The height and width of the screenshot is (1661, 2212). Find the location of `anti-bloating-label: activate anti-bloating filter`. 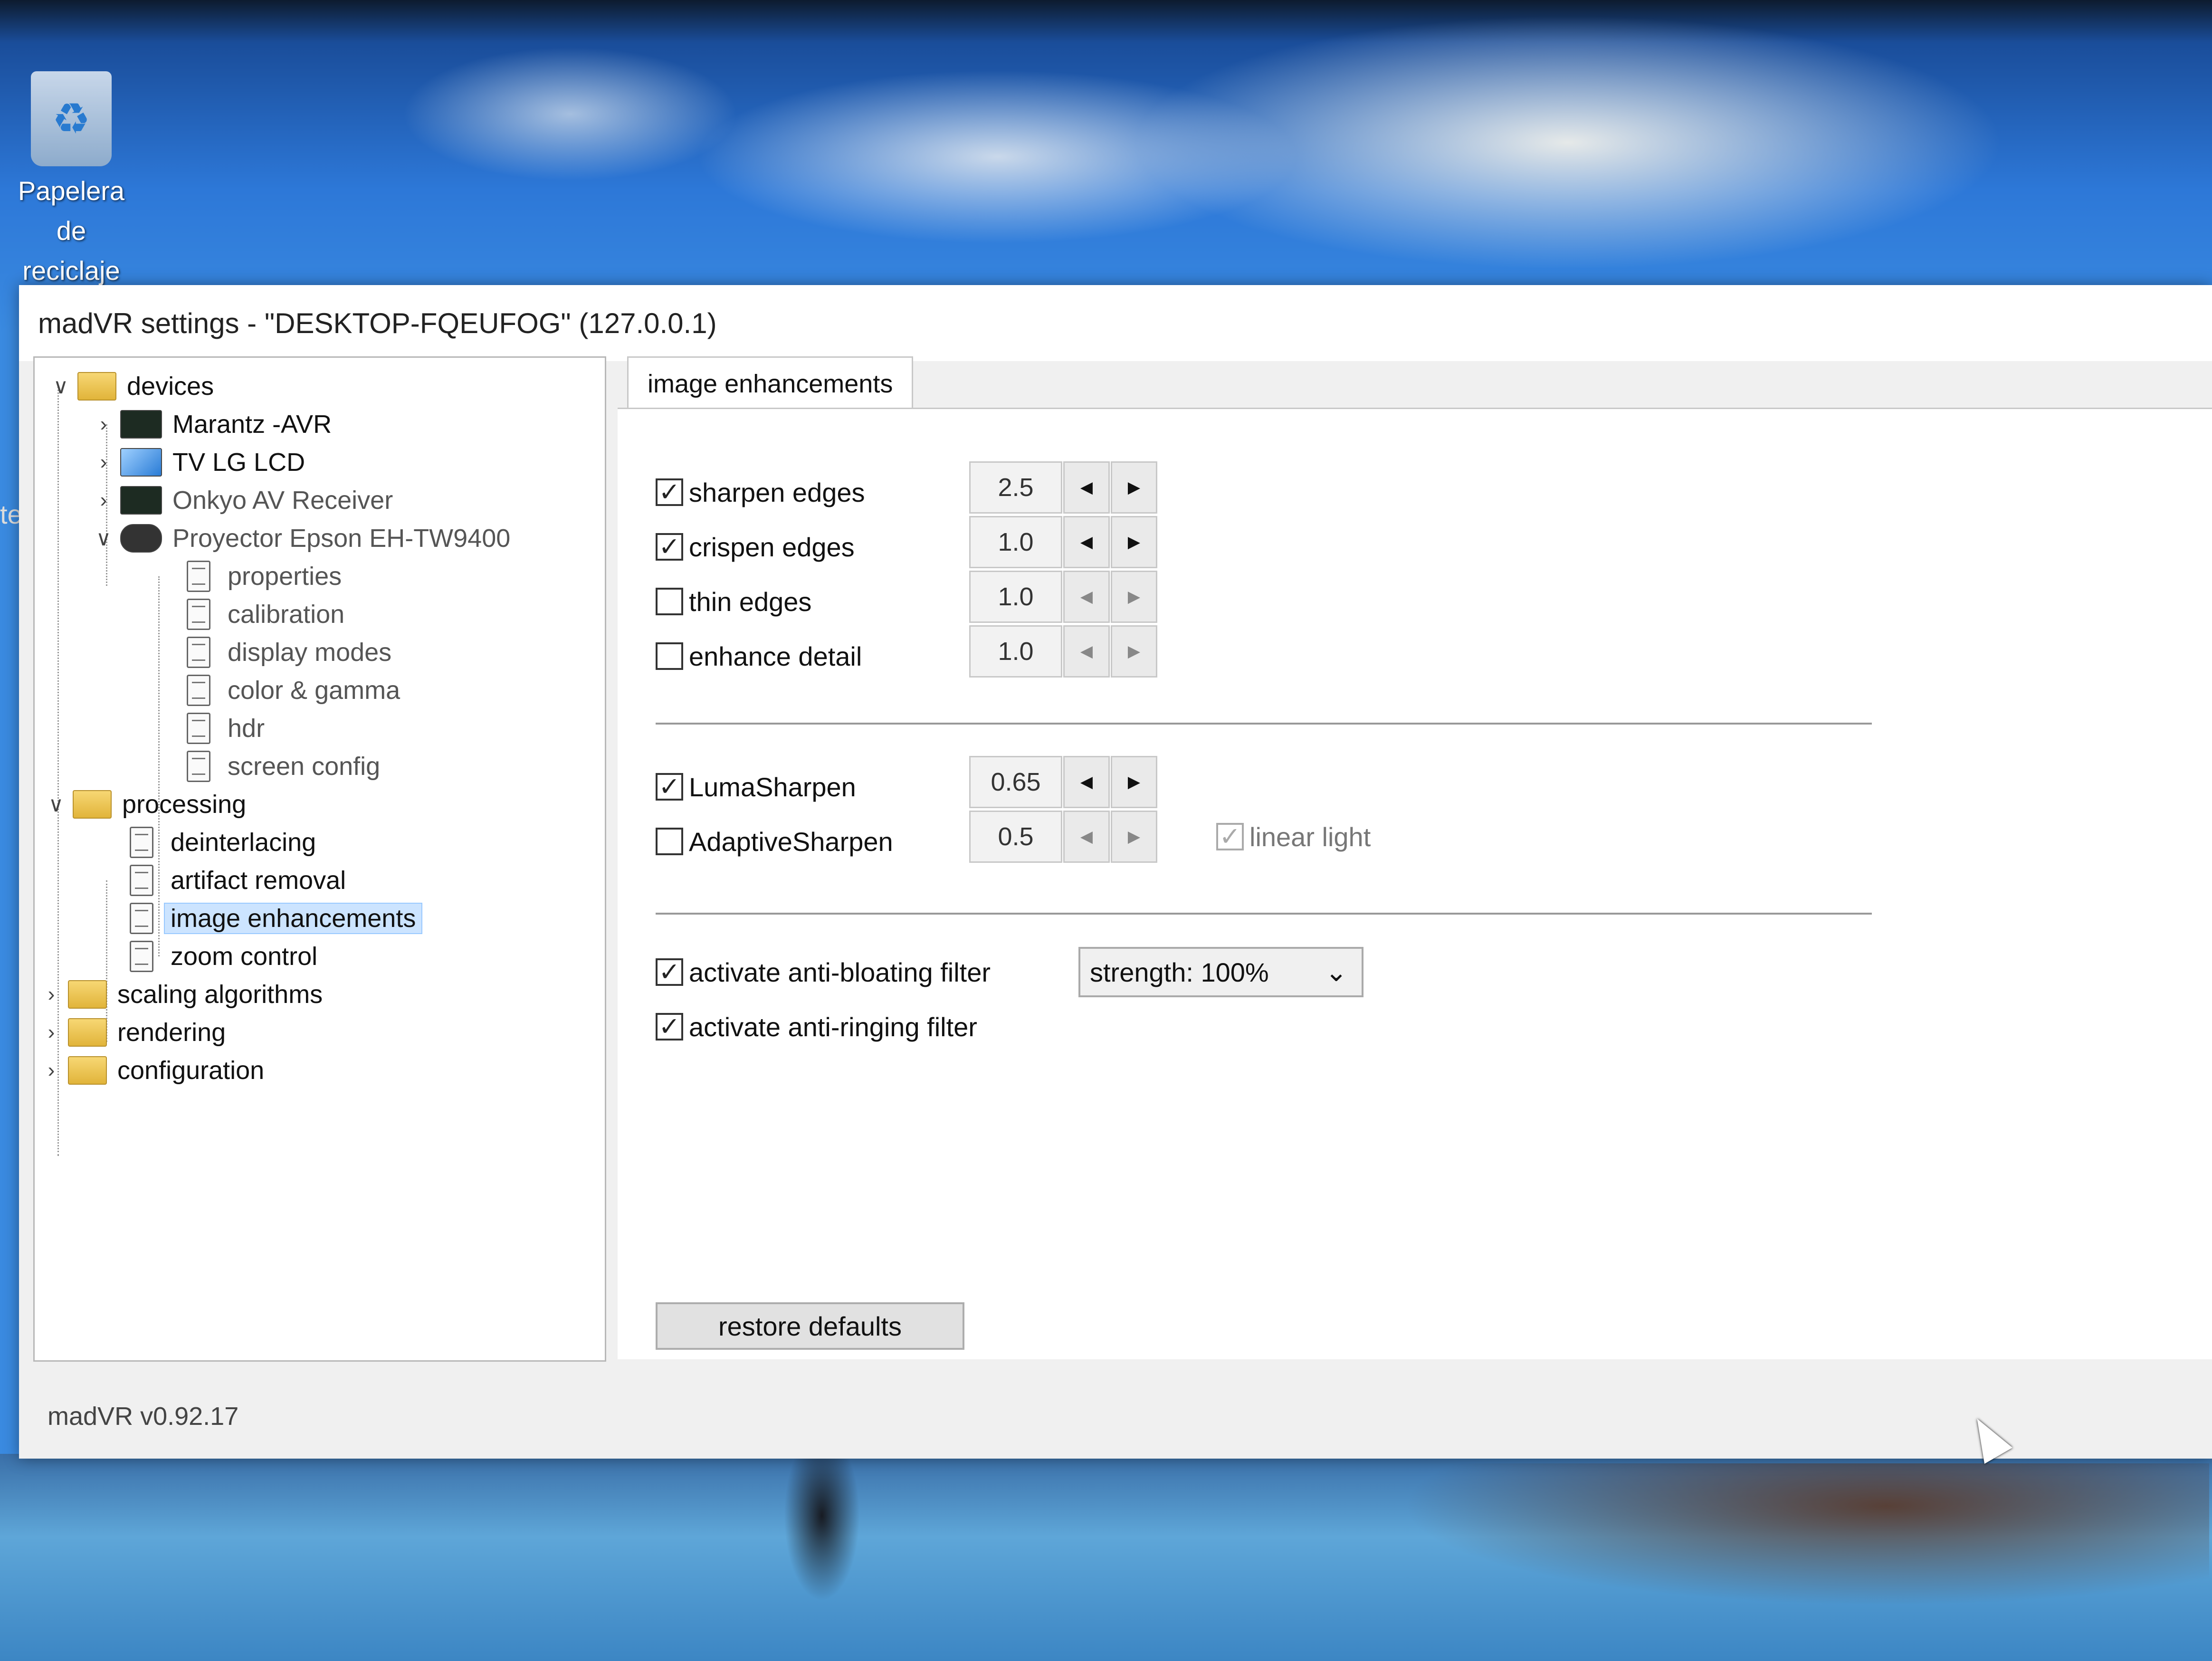

anti-bloating-label: activate anti-bloating filter is located at coordinates (840, 972).